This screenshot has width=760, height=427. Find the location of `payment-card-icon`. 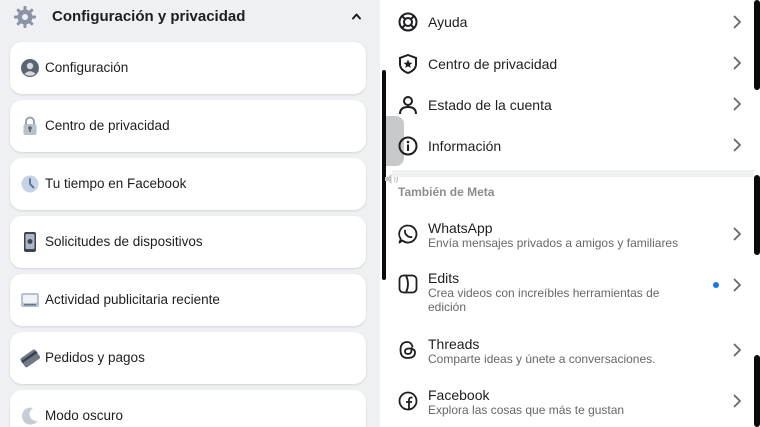

payment-card-icon is located at coordinates (30, 358).